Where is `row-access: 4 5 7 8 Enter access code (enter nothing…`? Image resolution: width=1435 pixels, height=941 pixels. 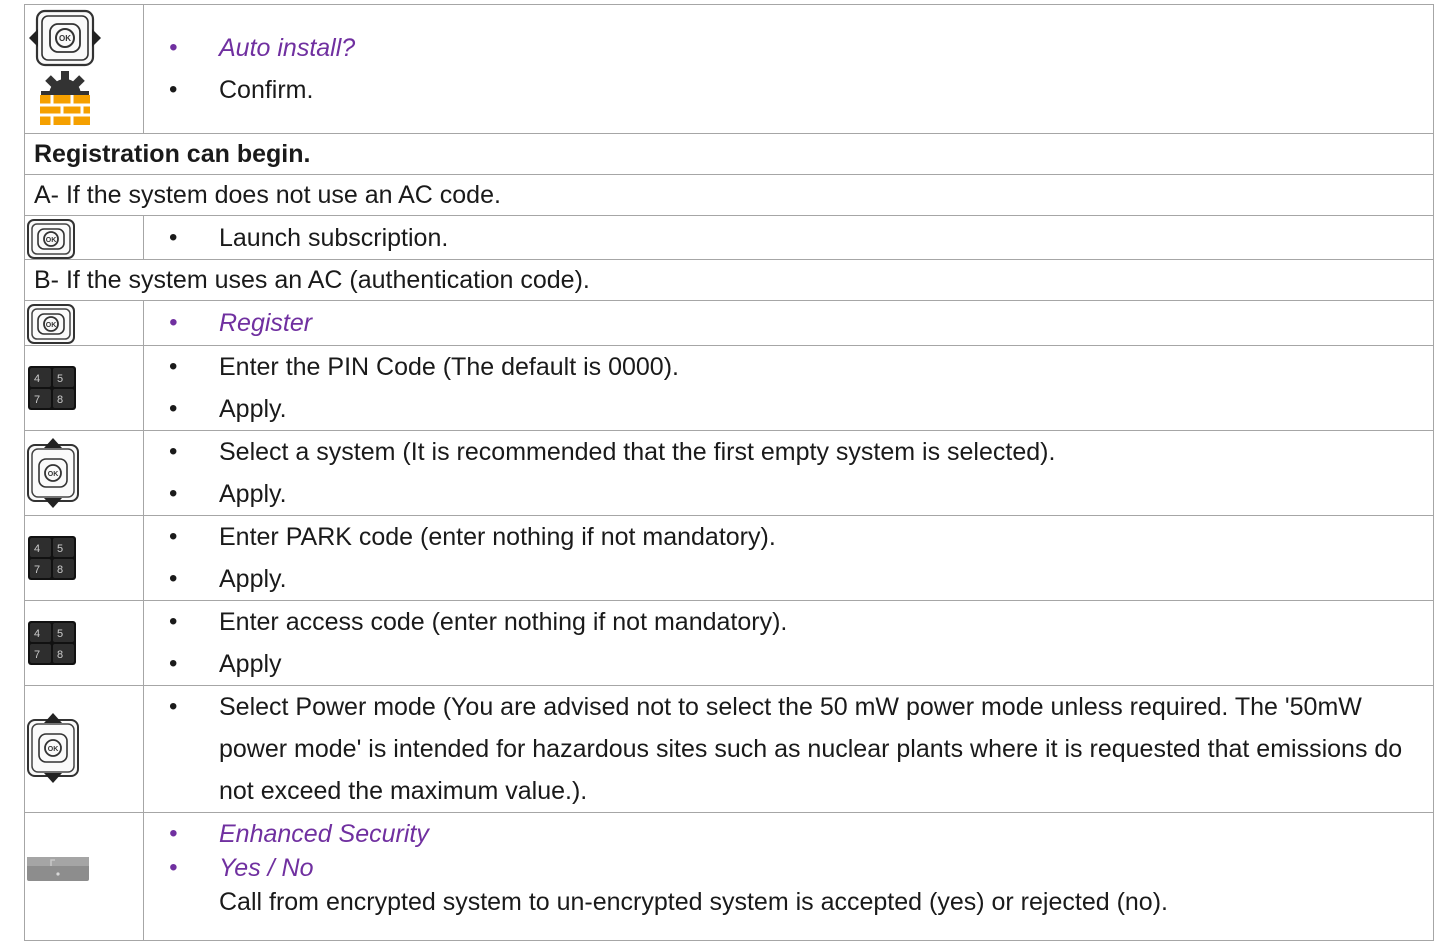 row-access: 4 5 7 8 Enter access code (enter nothing… is located at coordinates (729, 643).